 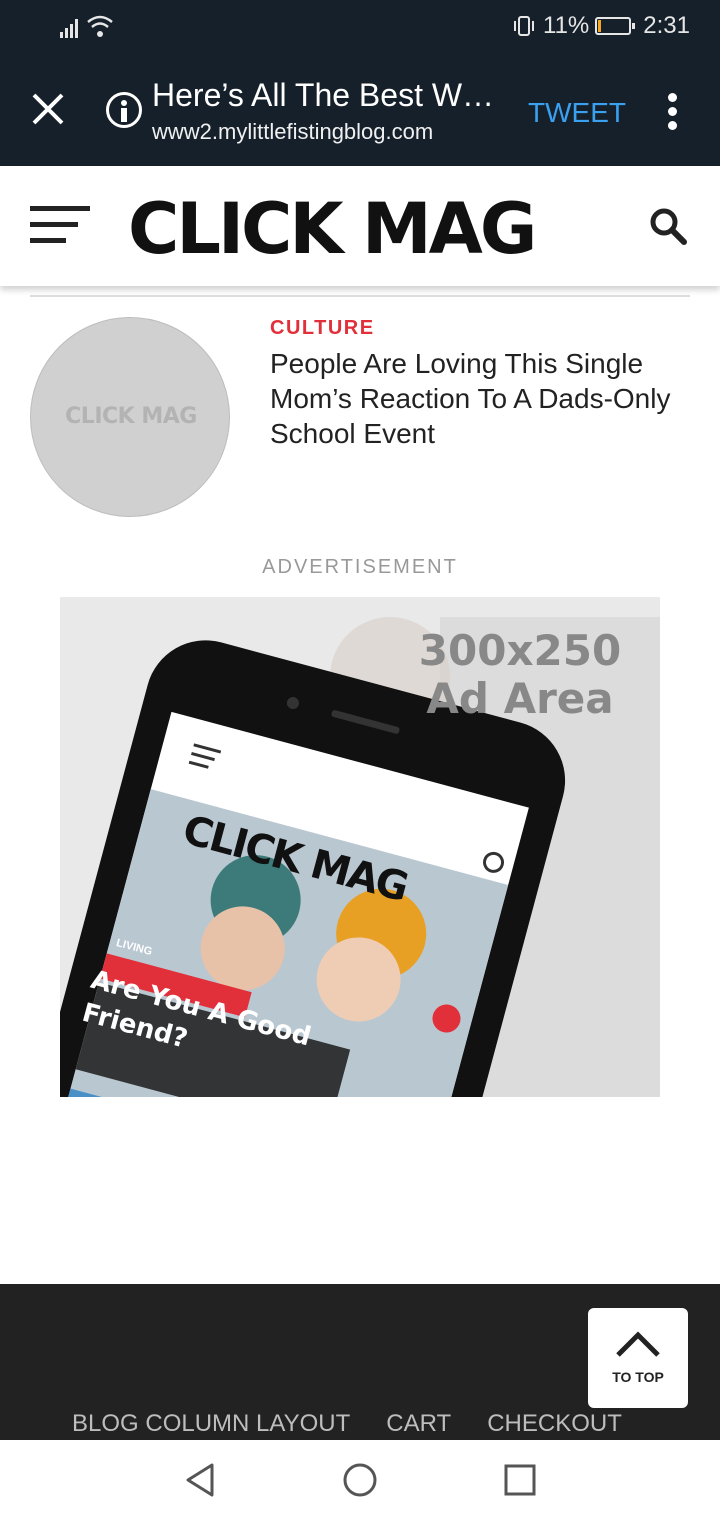 What do you see at coordinates (86, 26) in the screenshot?
I see `signal-wifi-icon` at bounding box center [86, 26].